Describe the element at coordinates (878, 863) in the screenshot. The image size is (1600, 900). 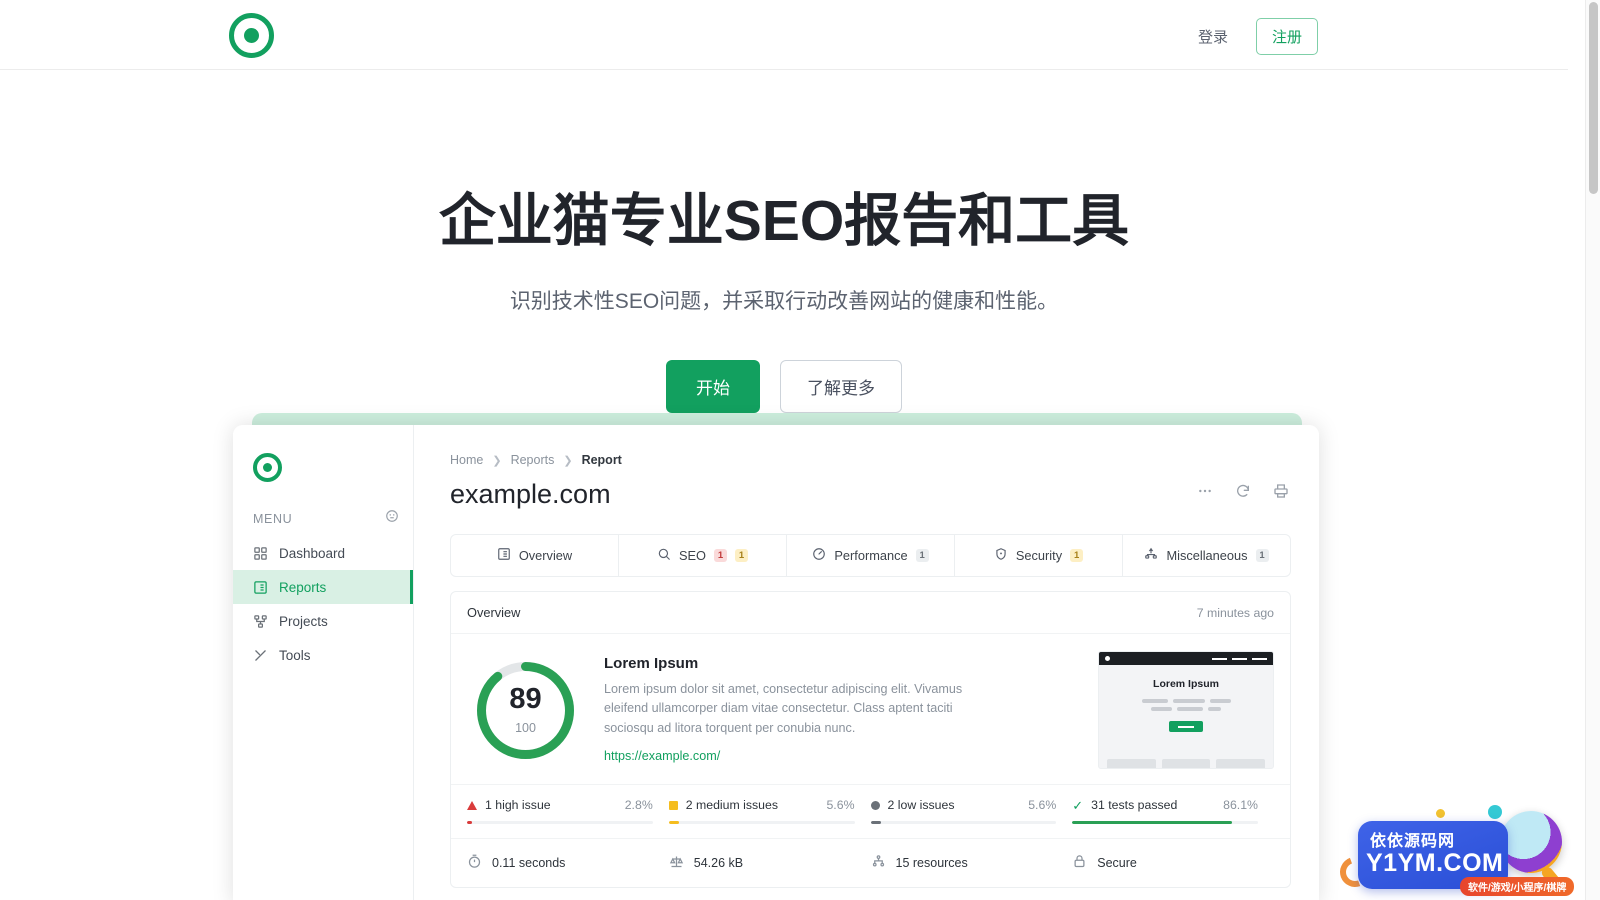
I see `sitemap-icon` at that location.